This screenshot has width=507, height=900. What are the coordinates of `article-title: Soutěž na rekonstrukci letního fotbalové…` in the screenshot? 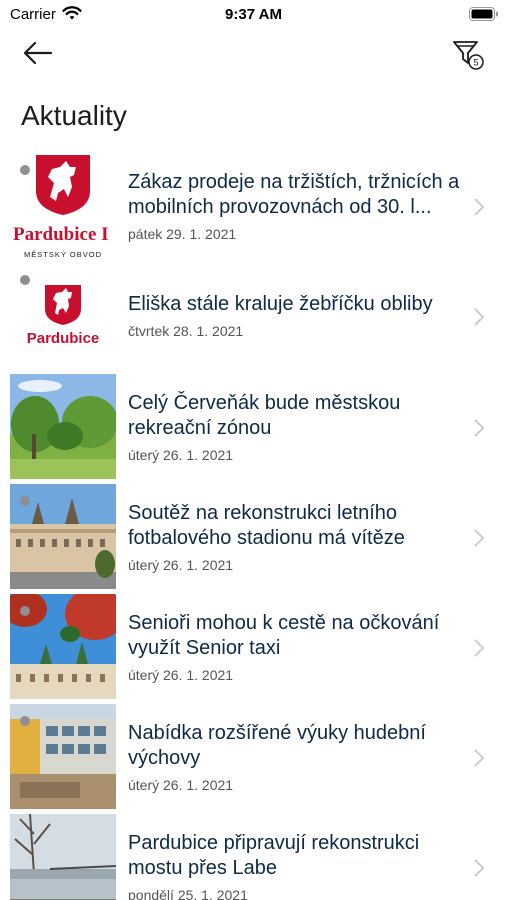 It's located at (266, 525).